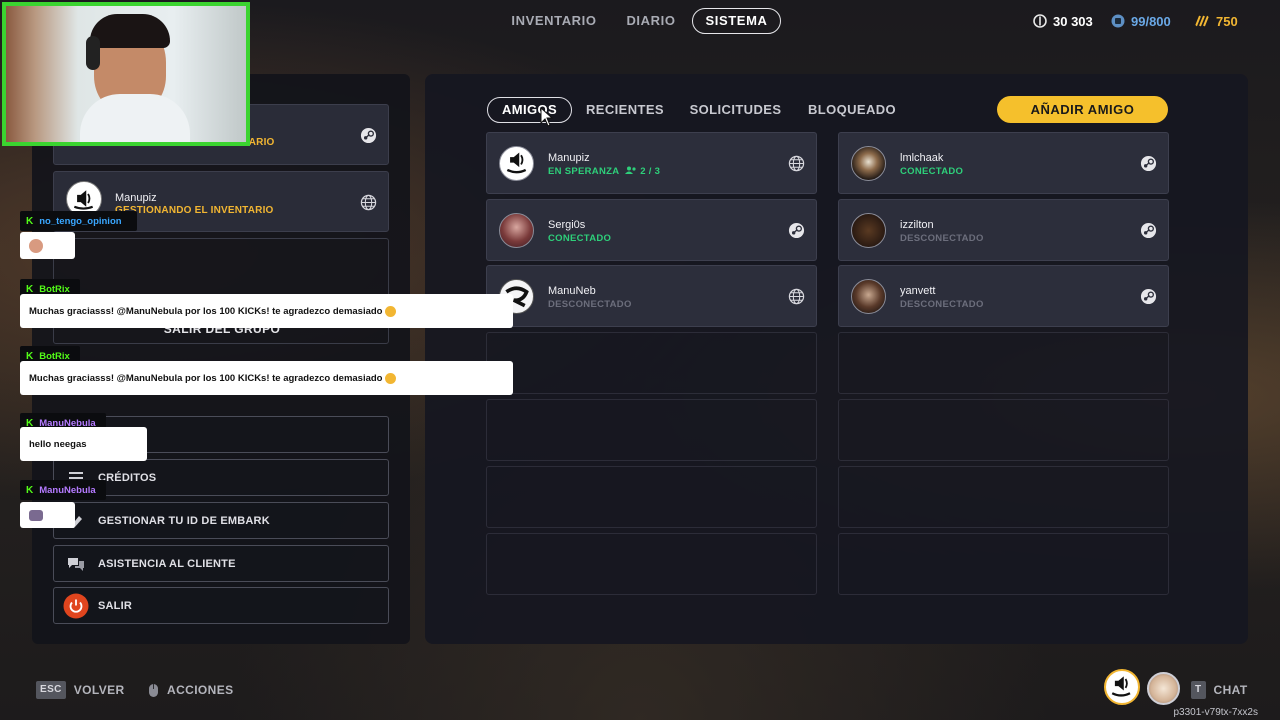 The width and height of the screenshot is (1280, 720). What do you see at coordinates (221, 605) in the screenshot?
I see `exit-button: SALIR` at bounding box center [221, 605].